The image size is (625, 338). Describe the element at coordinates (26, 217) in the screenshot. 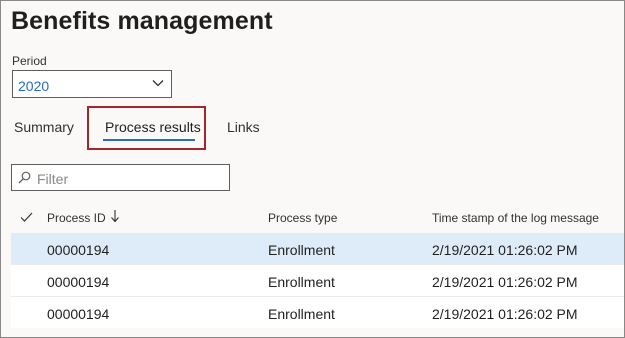

I see `checkmark-icon` at that location.